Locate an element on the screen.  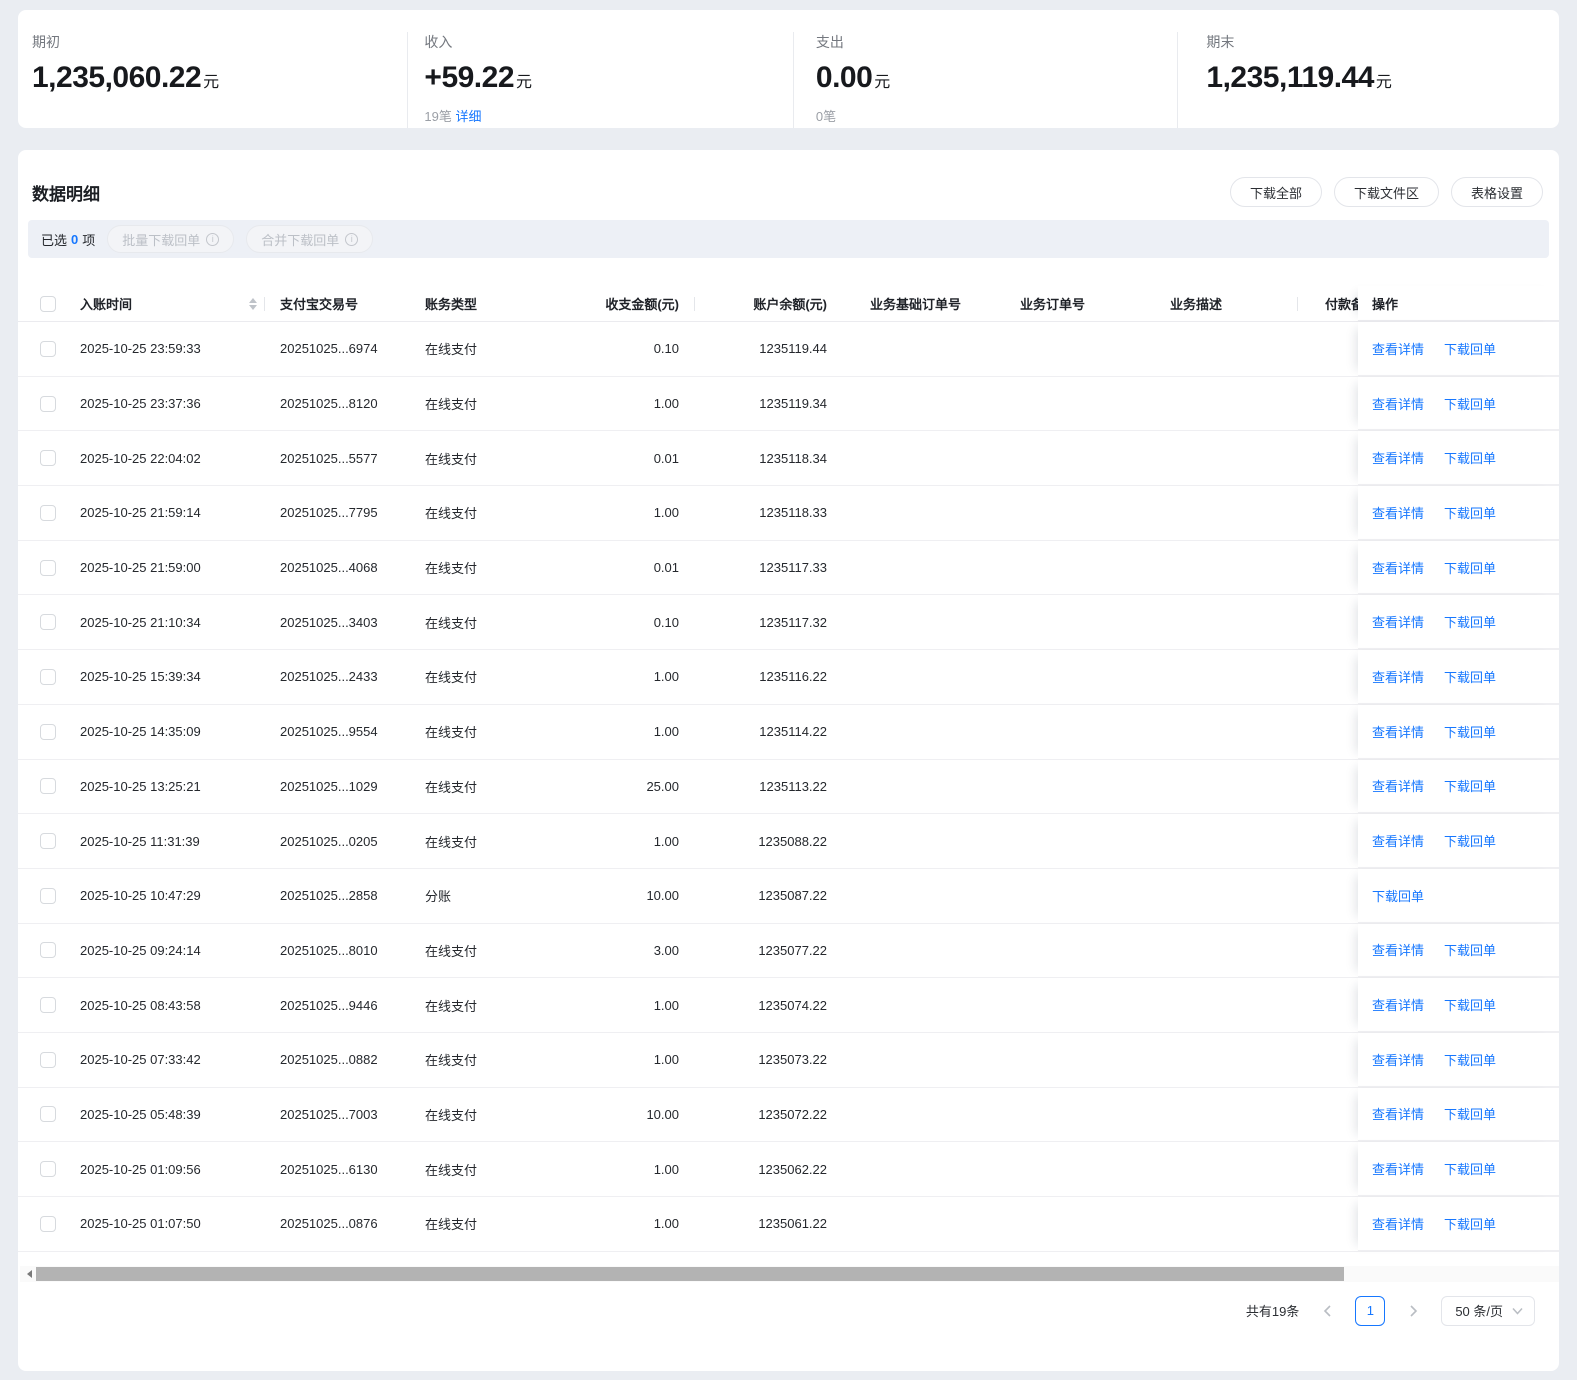
opening-label: 期初 is located at coordinates (46, 42).